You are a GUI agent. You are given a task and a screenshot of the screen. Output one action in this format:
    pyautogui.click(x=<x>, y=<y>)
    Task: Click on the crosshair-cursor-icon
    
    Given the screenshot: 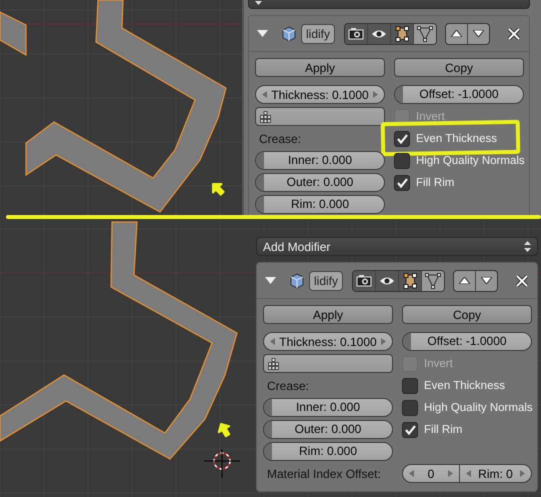 What is the action you would take?
    pyautogui.click(x=222, y=463)
    